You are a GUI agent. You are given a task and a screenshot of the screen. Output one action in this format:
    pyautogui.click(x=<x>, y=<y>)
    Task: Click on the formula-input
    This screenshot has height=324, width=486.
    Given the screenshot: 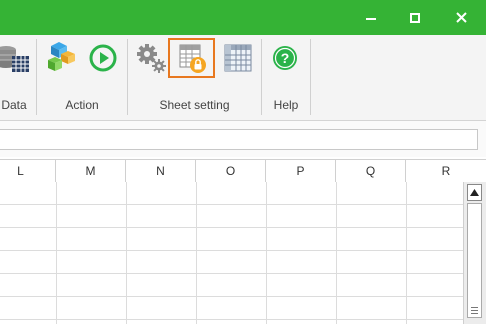 What is the action you would take?
    pyautogui.click(x=239, y=139)
    